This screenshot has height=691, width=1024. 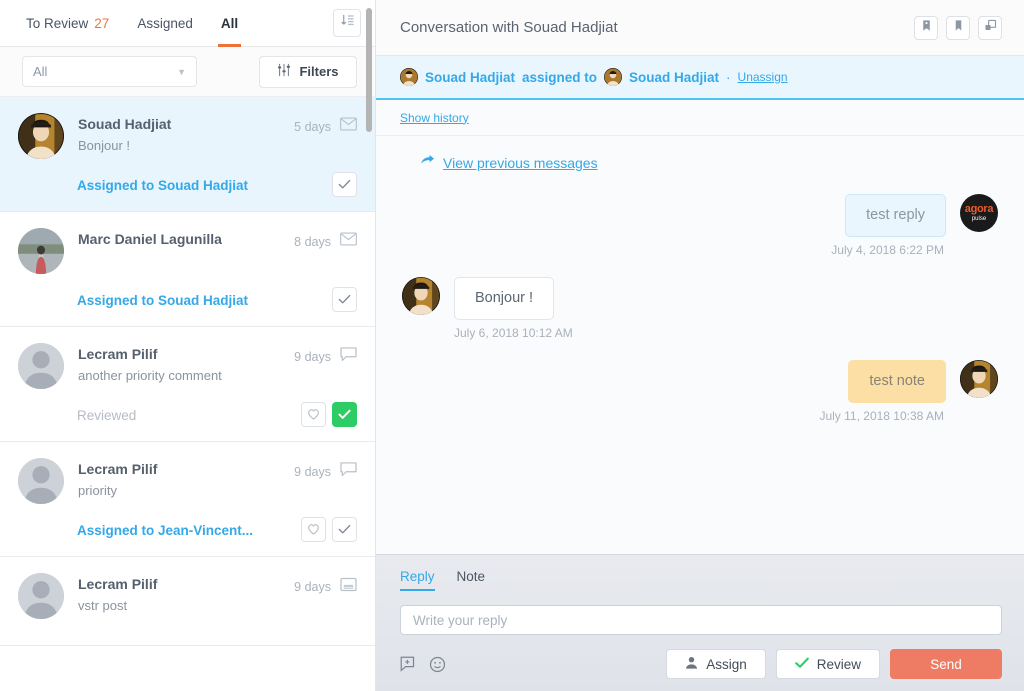 I want to click on comment-icon, so click(x=348, y=472).